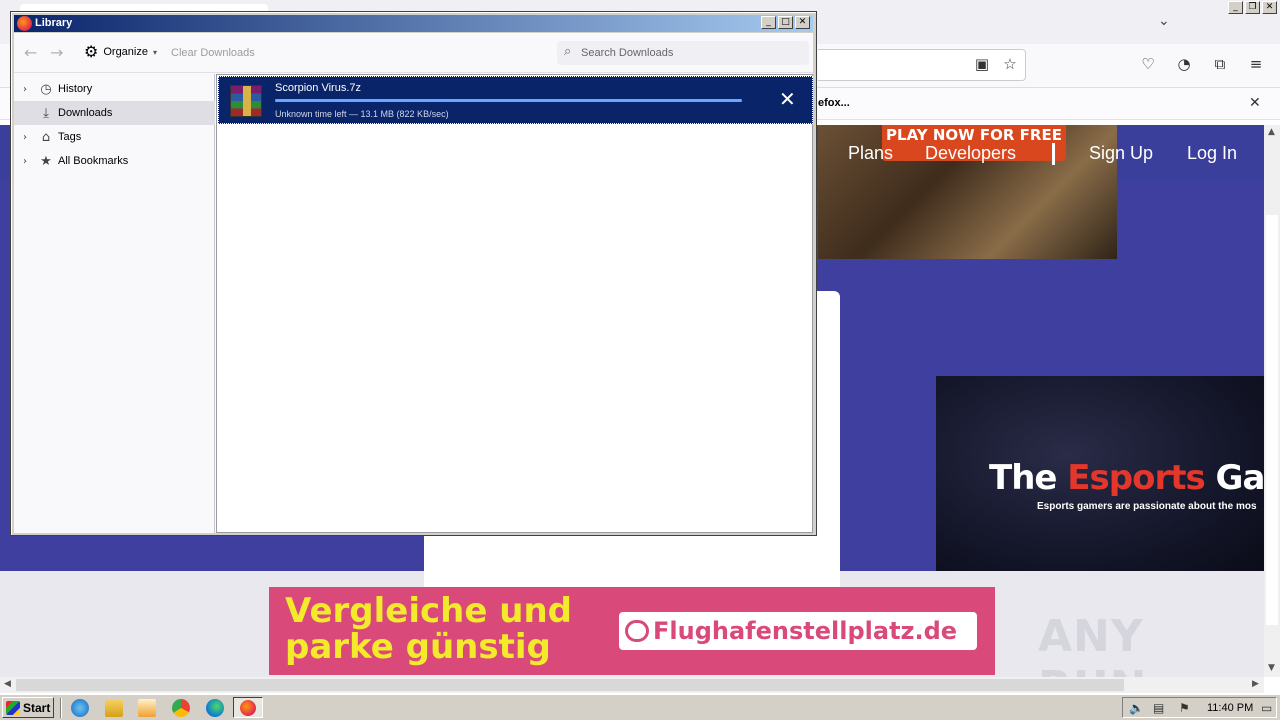 The width and height of the screenshot is (1280, 720). Describe the element at coordinates (1199, 707) in the screenshot. I see `system-tray: 🔈 ▤ ⚑ 11:40 PM ▭` at that location.